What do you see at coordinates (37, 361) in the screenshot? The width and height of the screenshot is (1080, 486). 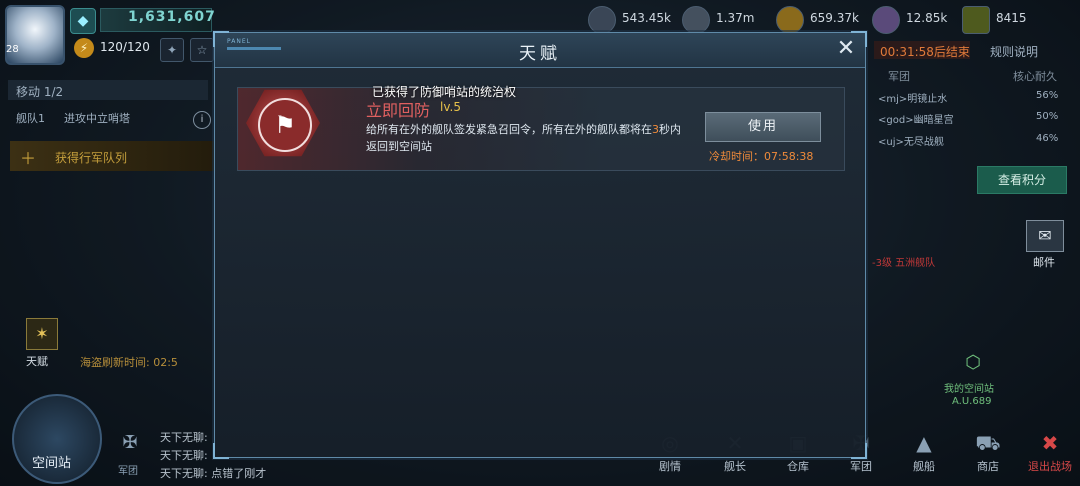 I see `talent-side-label: 天赋` at bounding box center [37, 361].